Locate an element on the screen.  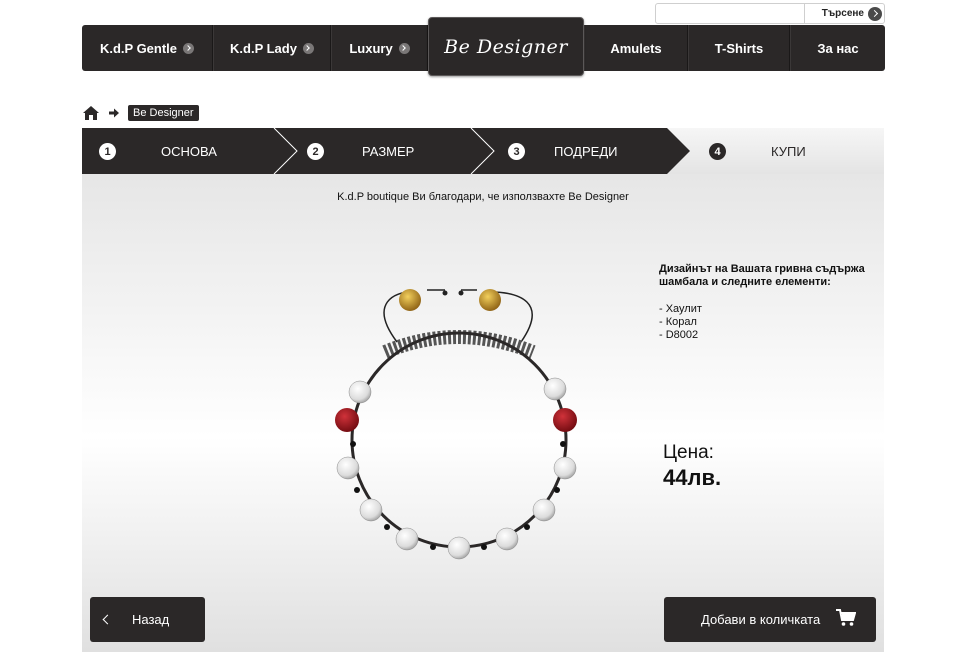
step-label: ОСНОВА is located at coordinates (189, 151).